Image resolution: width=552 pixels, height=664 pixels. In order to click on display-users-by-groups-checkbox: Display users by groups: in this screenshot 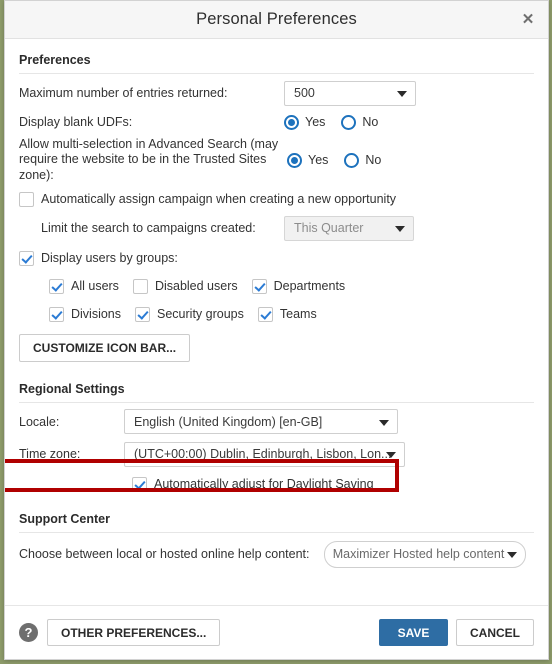, I will do `click(98, 258)`.